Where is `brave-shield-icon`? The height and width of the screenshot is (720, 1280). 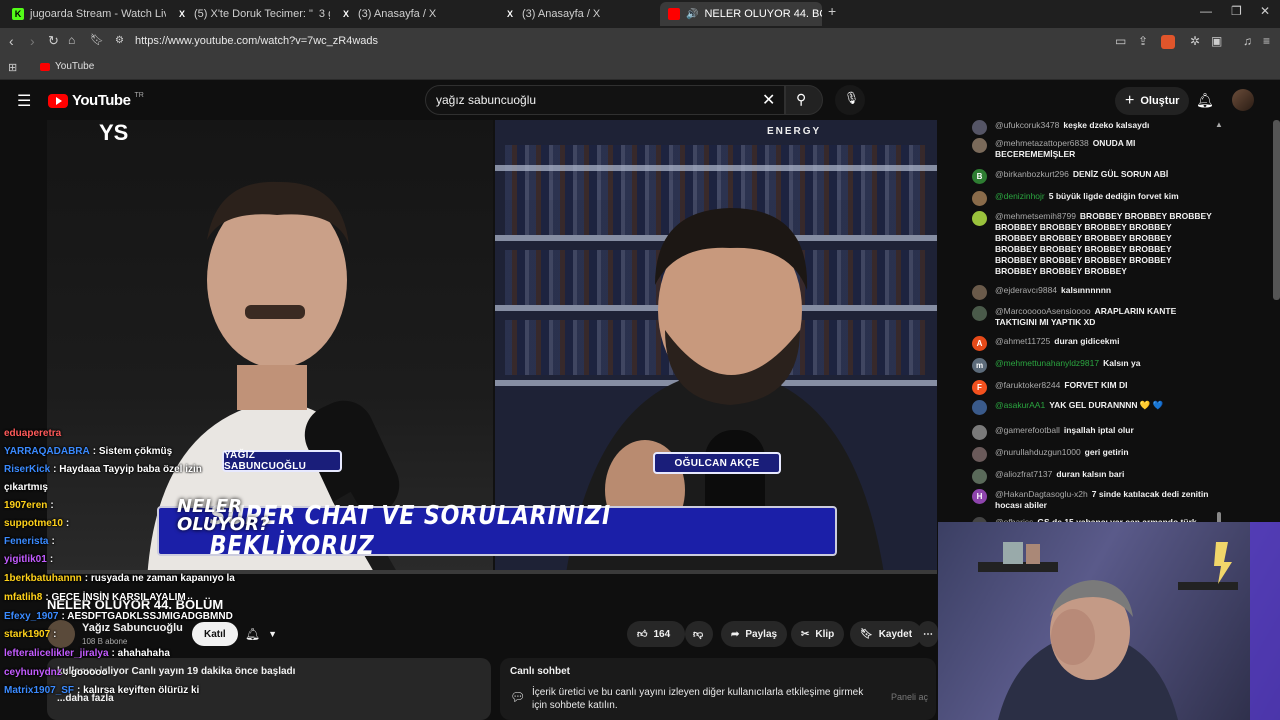 brave-shield-icon is located at coordinates (1168, 42).